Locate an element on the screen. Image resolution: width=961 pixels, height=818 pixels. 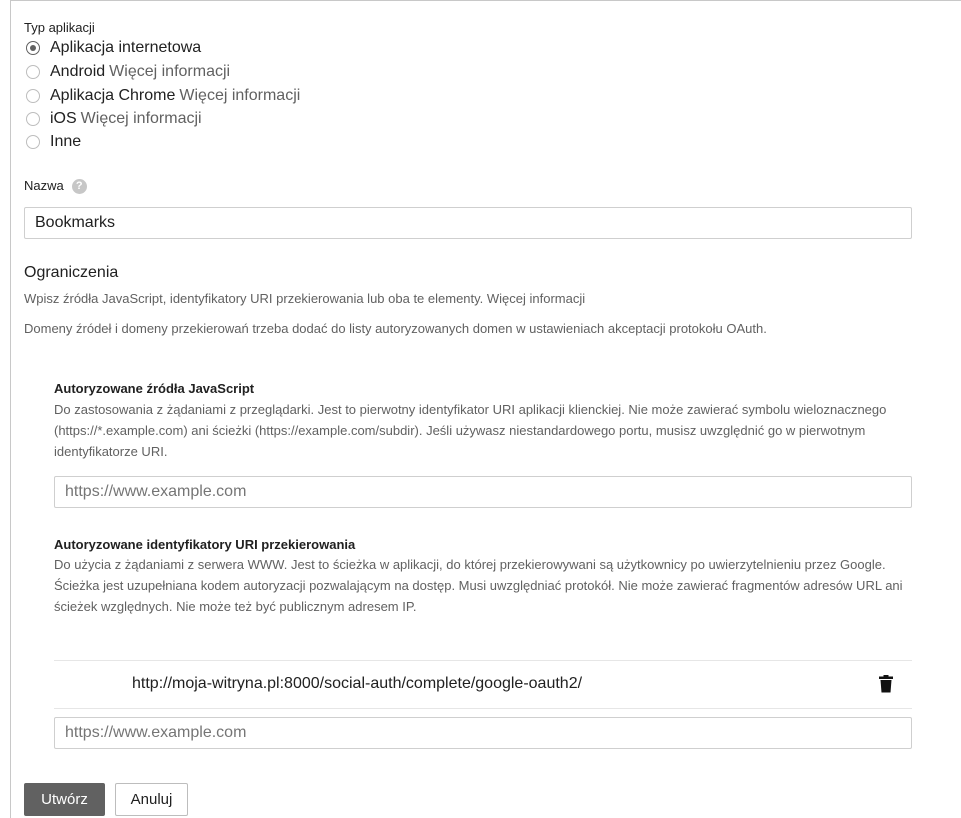
radio-label: Aplikacja internetowa is located at coordinates (126, 47).